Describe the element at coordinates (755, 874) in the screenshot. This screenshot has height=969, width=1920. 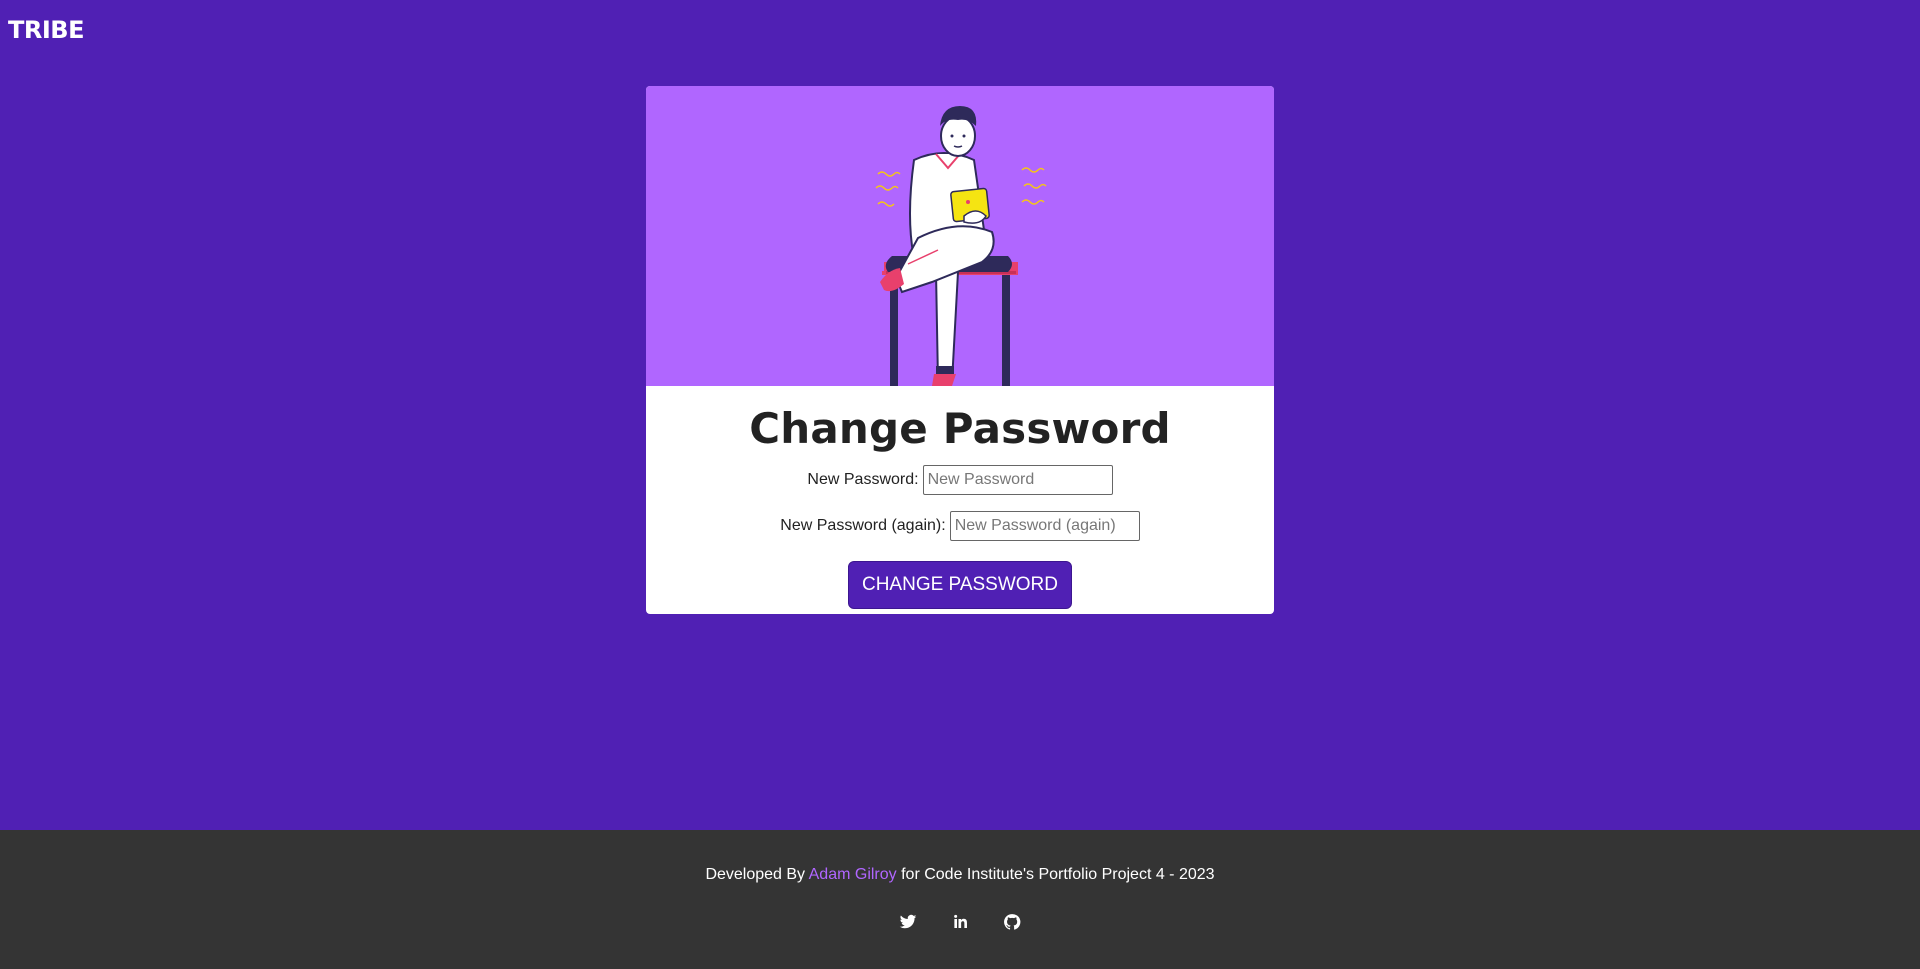
I see `credit-prefix: Developed By` at that location.